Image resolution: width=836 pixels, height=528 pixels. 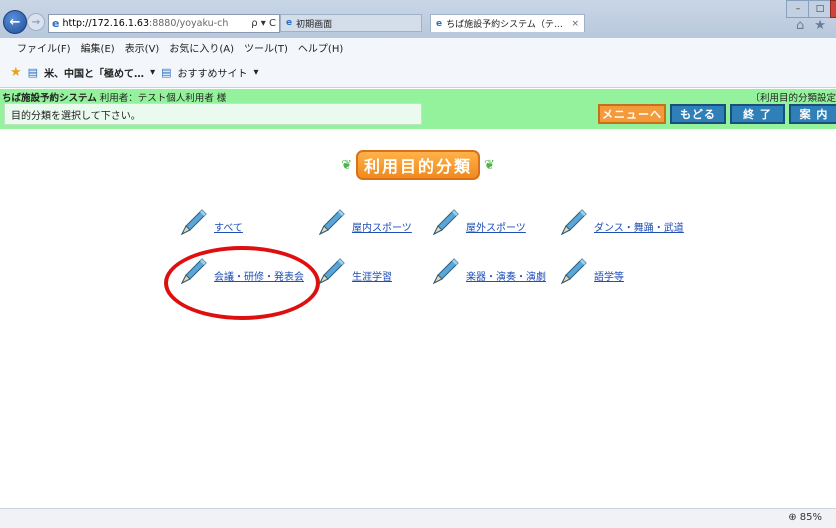 What do you see at coordinates (418, 72) in the screenshot?
I see `favorites-bar: ★ ▤ 米、中国と「極めて… ▾ ▤ おすすめサイト ▾` at bounding box center [418, 72].